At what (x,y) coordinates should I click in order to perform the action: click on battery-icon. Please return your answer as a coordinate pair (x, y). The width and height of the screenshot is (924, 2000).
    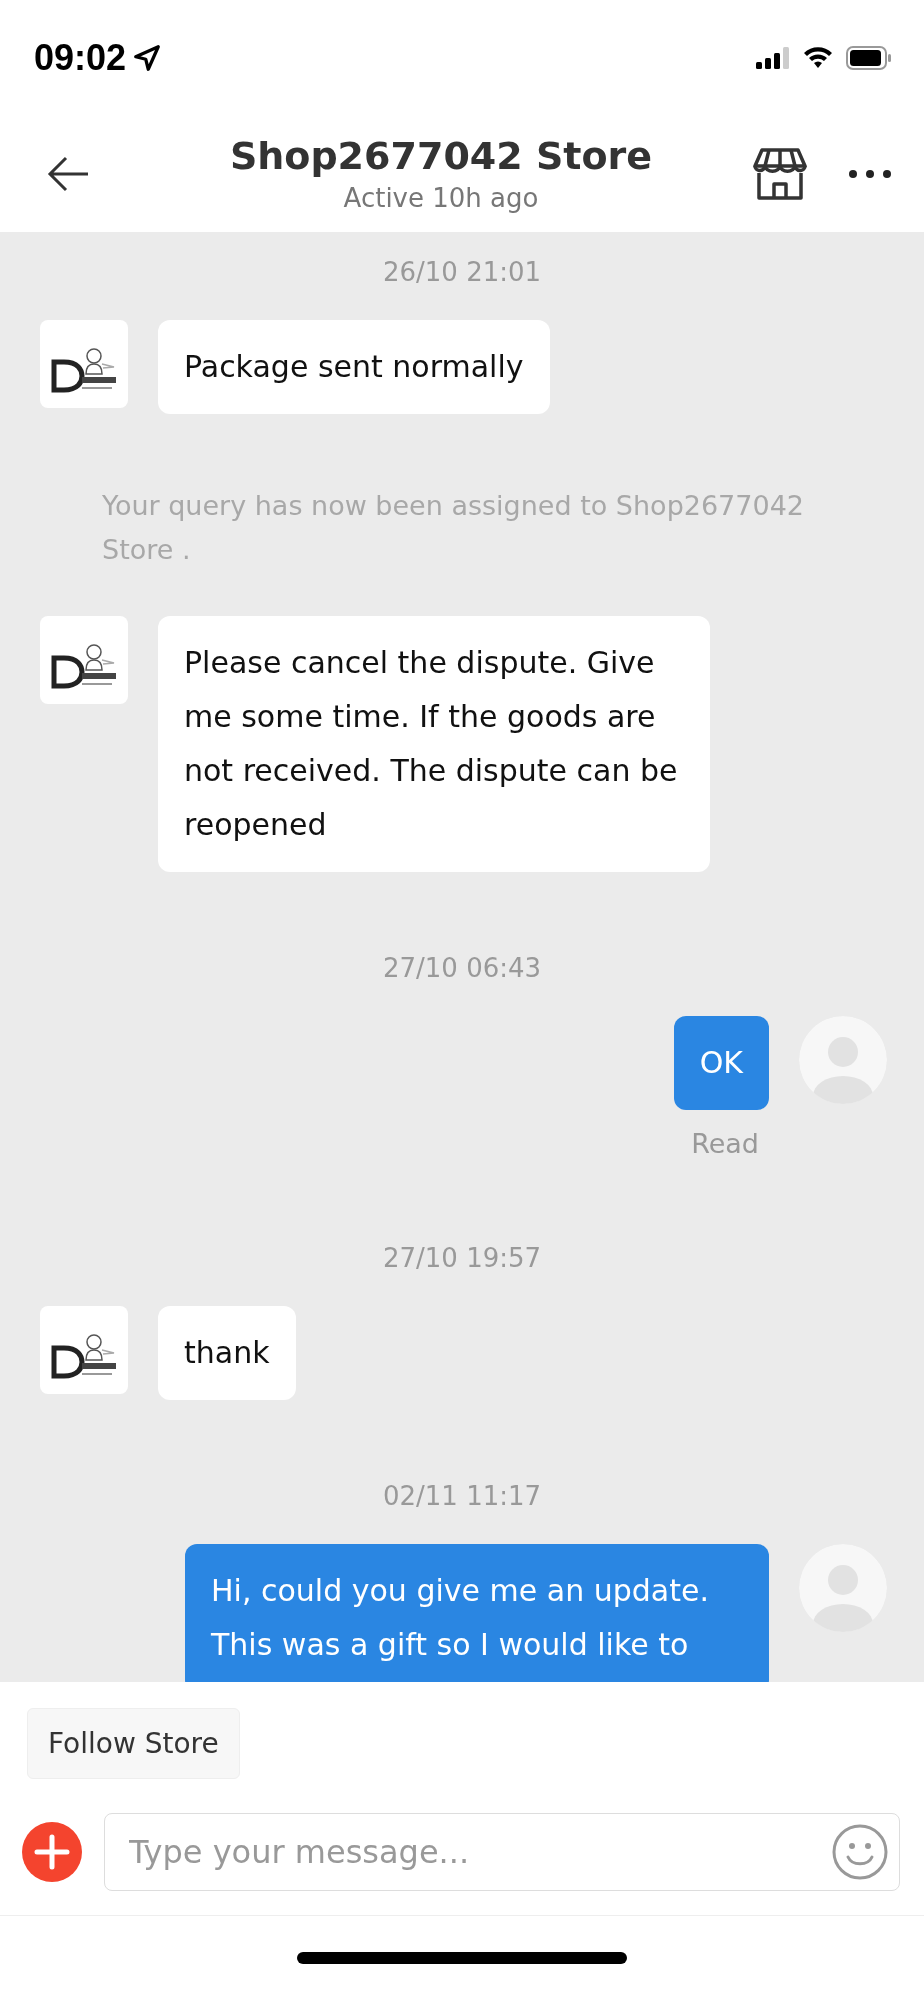
    Looking at the image, I should click on (869, 58).